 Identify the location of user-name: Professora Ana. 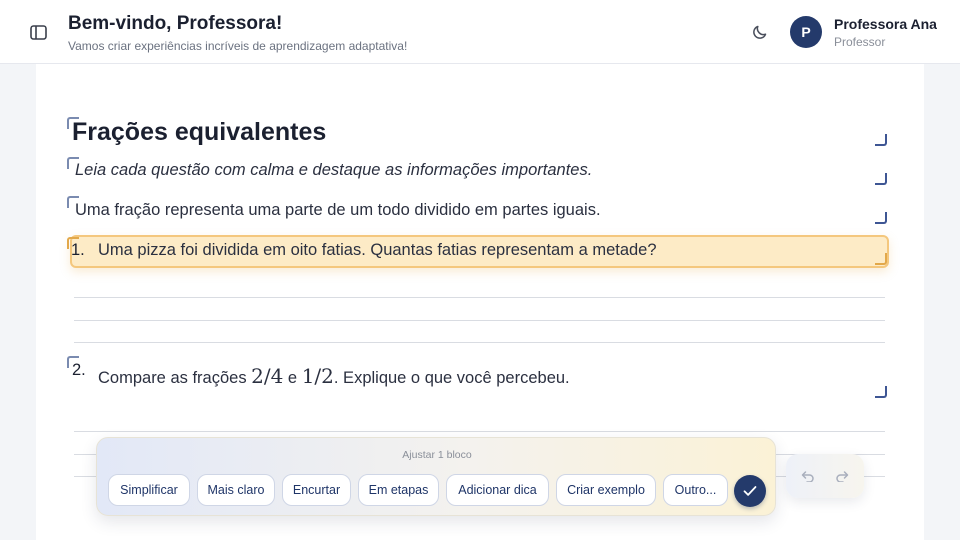
(885, 24).